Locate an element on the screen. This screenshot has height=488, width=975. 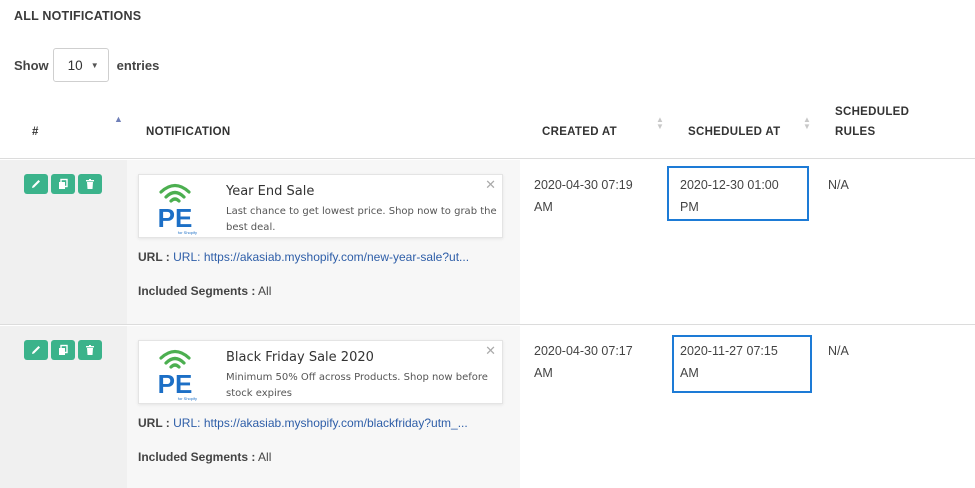
length-menu: Show 10 ▼ entries is located at coordinates (86, 65).